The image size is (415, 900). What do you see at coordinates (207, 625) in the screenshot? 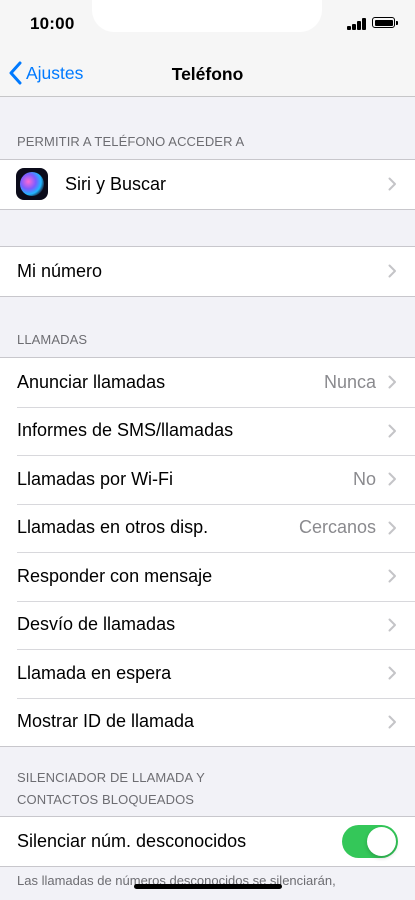
I see `settings-row-call-forwarding: Desvío de llamadas` at bounding box center [207, 625].